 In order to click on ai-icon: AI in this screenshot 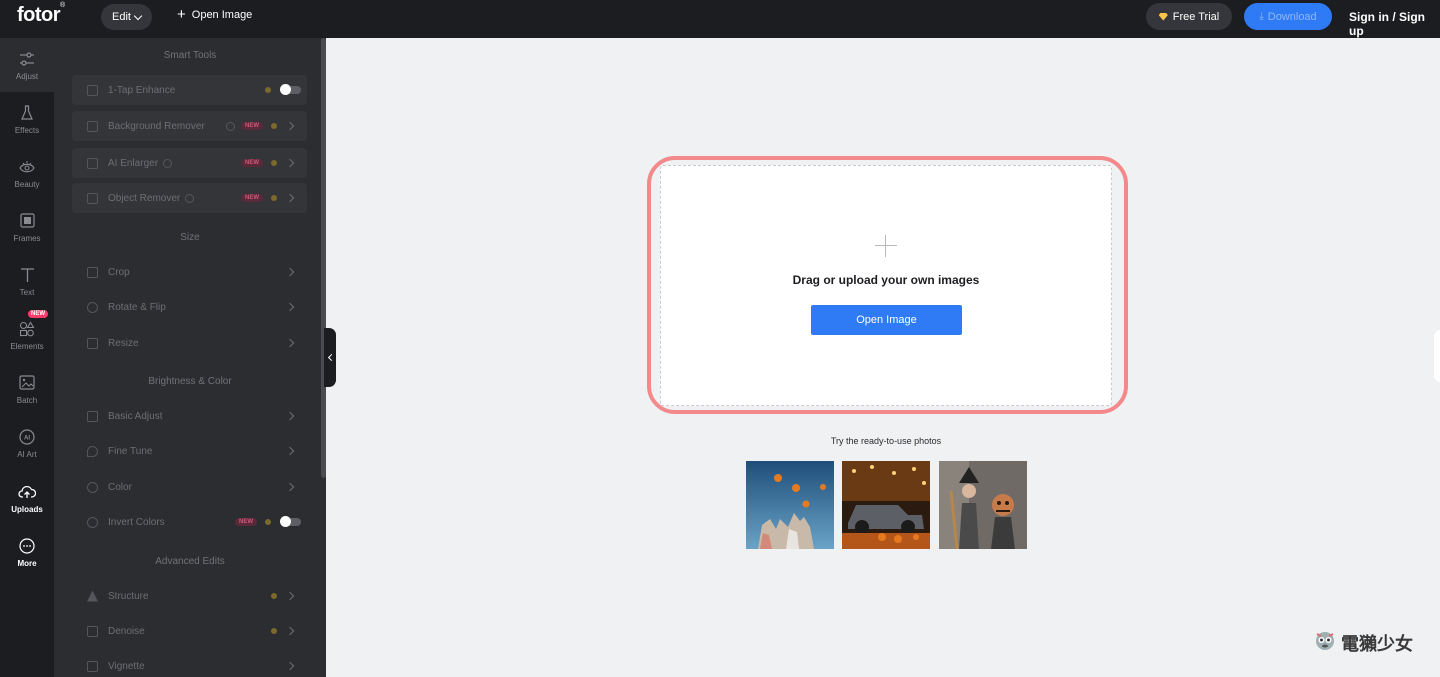, I will do `click(27, 437)`.